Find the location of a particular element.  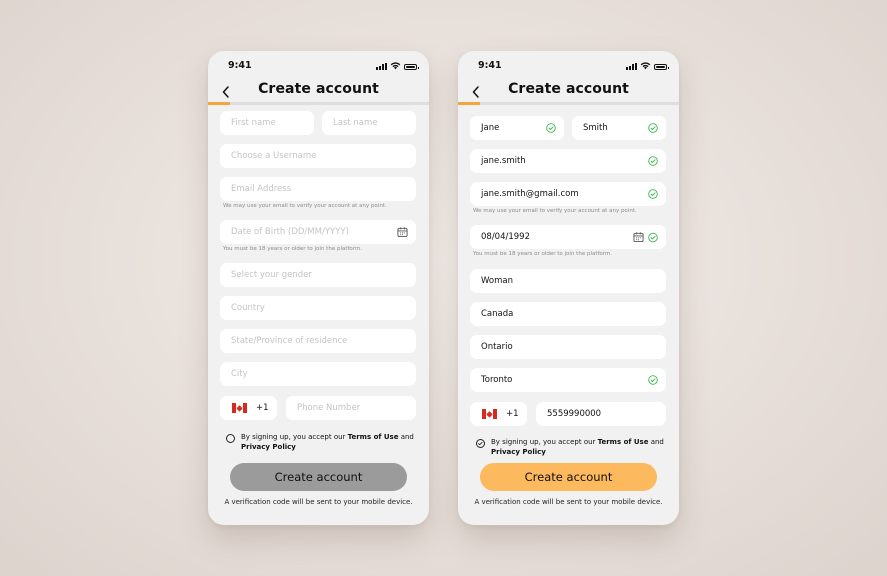

city-input: City is located at coordinates (318, 374).